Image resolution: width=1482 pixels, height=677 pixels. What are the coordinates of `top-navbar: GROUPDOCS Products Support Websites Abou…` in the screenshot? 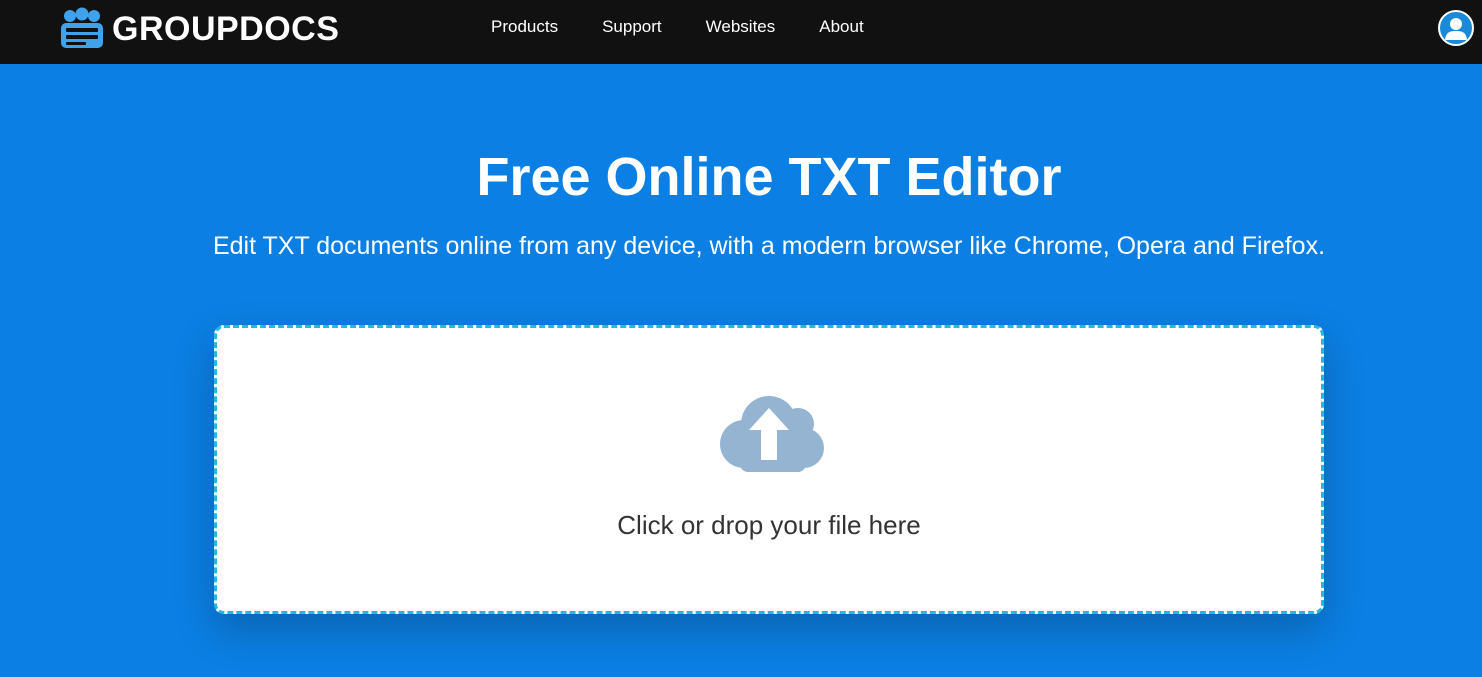 It's located at (741, 32).